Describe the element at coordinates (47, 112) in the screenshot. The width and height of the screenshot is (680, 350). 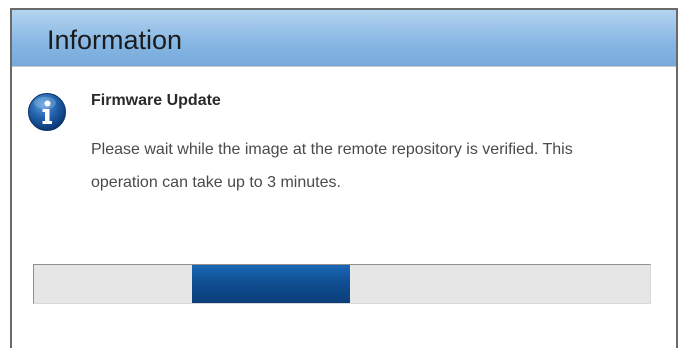
I see `info-icon` at that location.